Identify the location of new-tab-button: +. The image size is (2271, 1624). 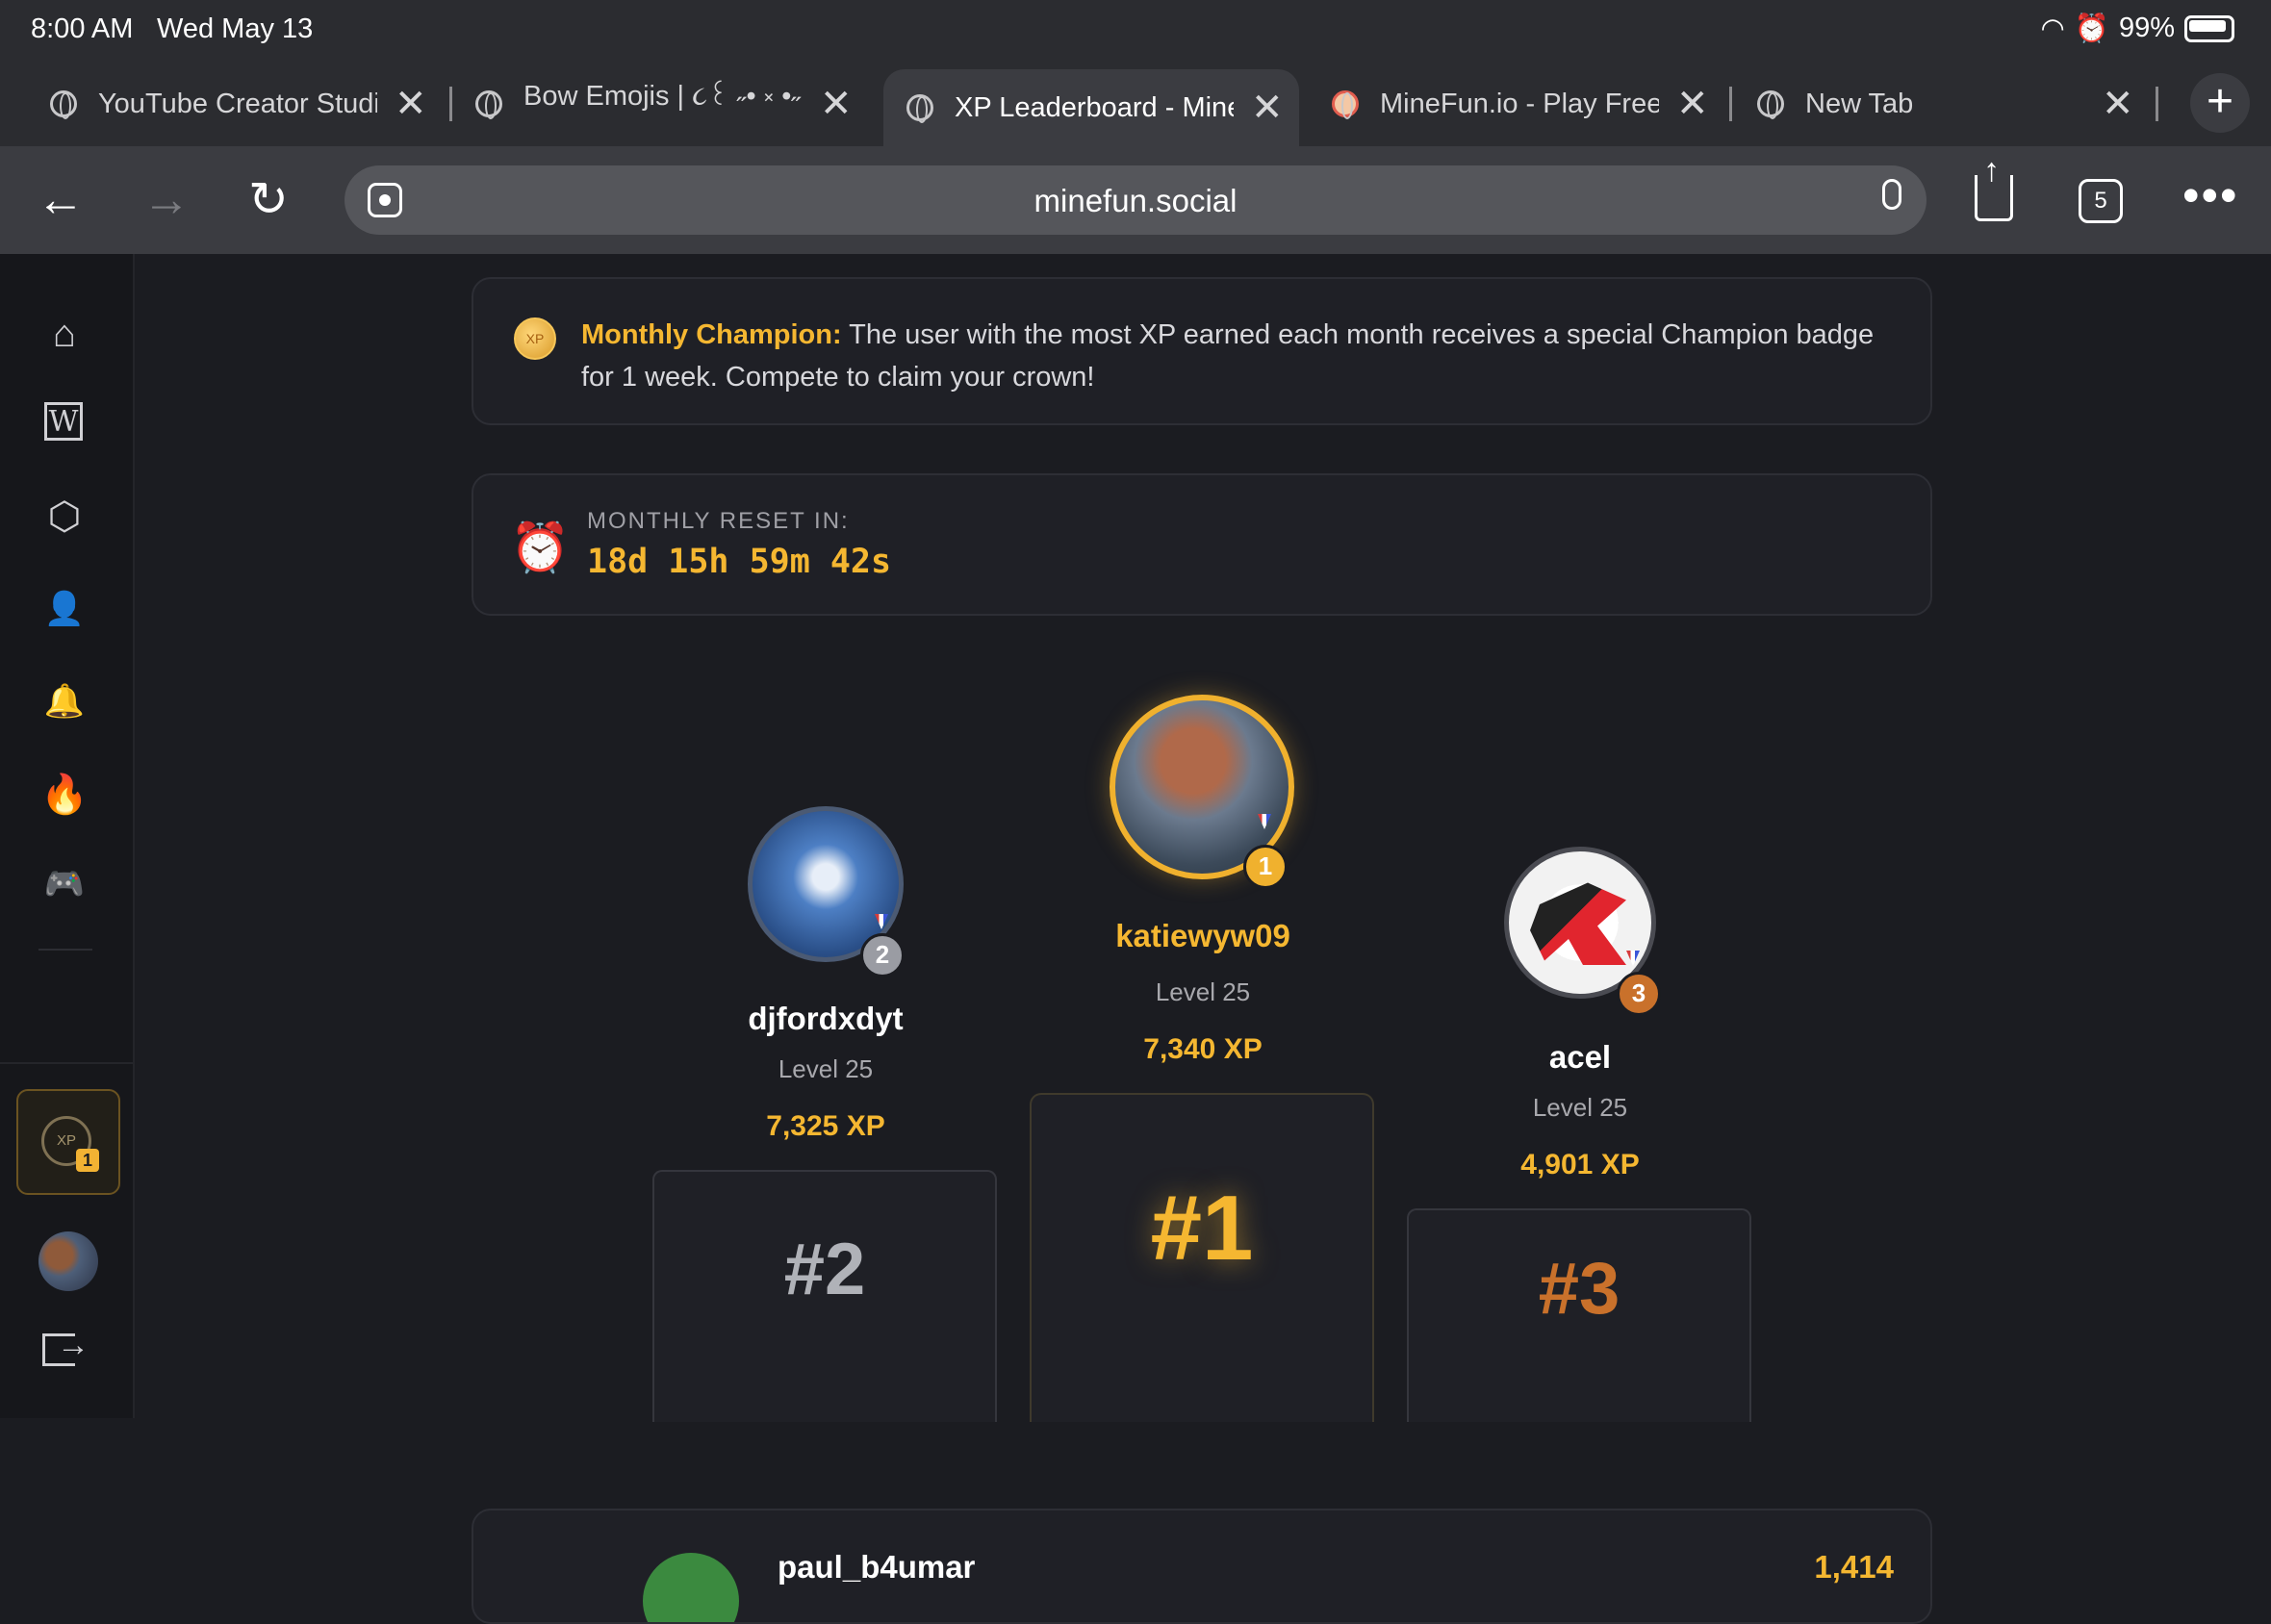
(2220, 103).